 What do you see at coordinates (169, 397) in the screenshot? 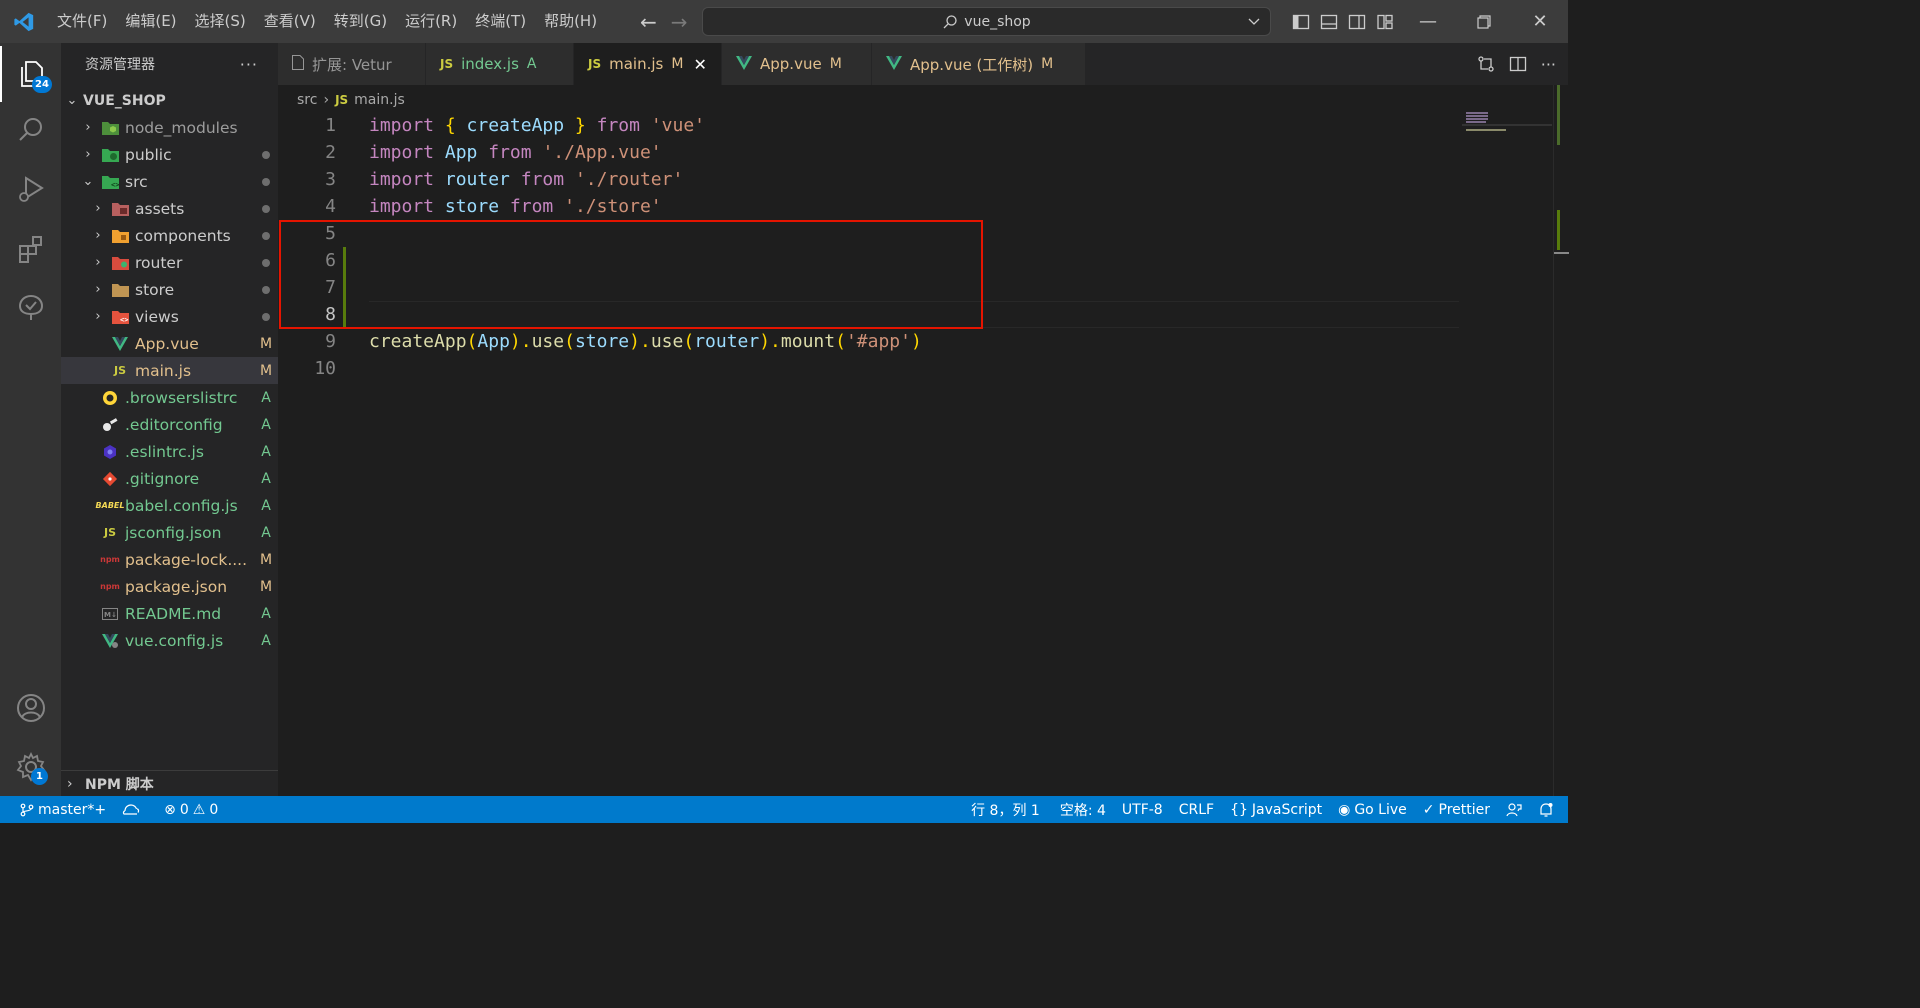
I see `tree-item-browserslistrc: .browserslistrc A` at bounding box center [169, 397].